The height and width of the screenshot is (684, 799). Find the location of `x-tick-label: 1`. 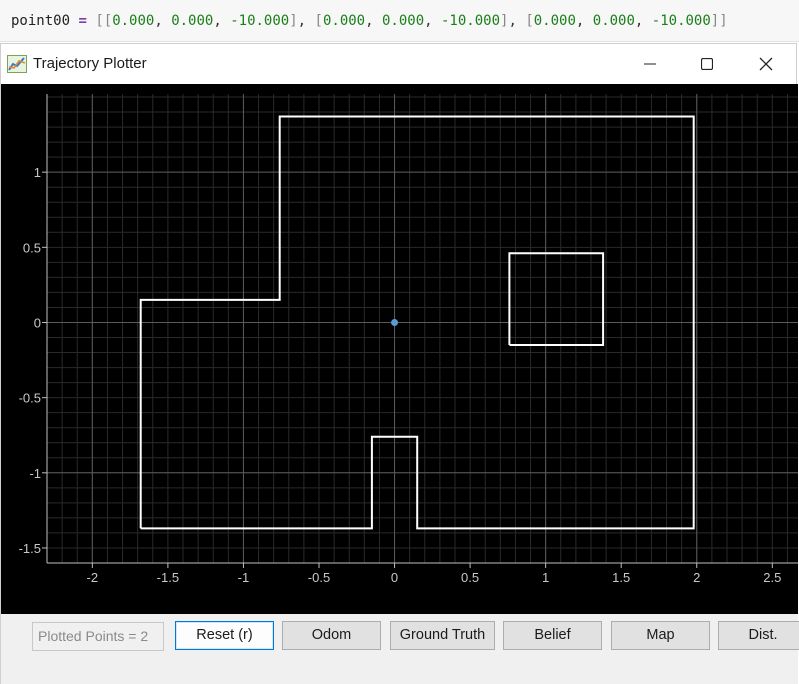

x-tick-label: 1 is located at coordinates (545, 577).